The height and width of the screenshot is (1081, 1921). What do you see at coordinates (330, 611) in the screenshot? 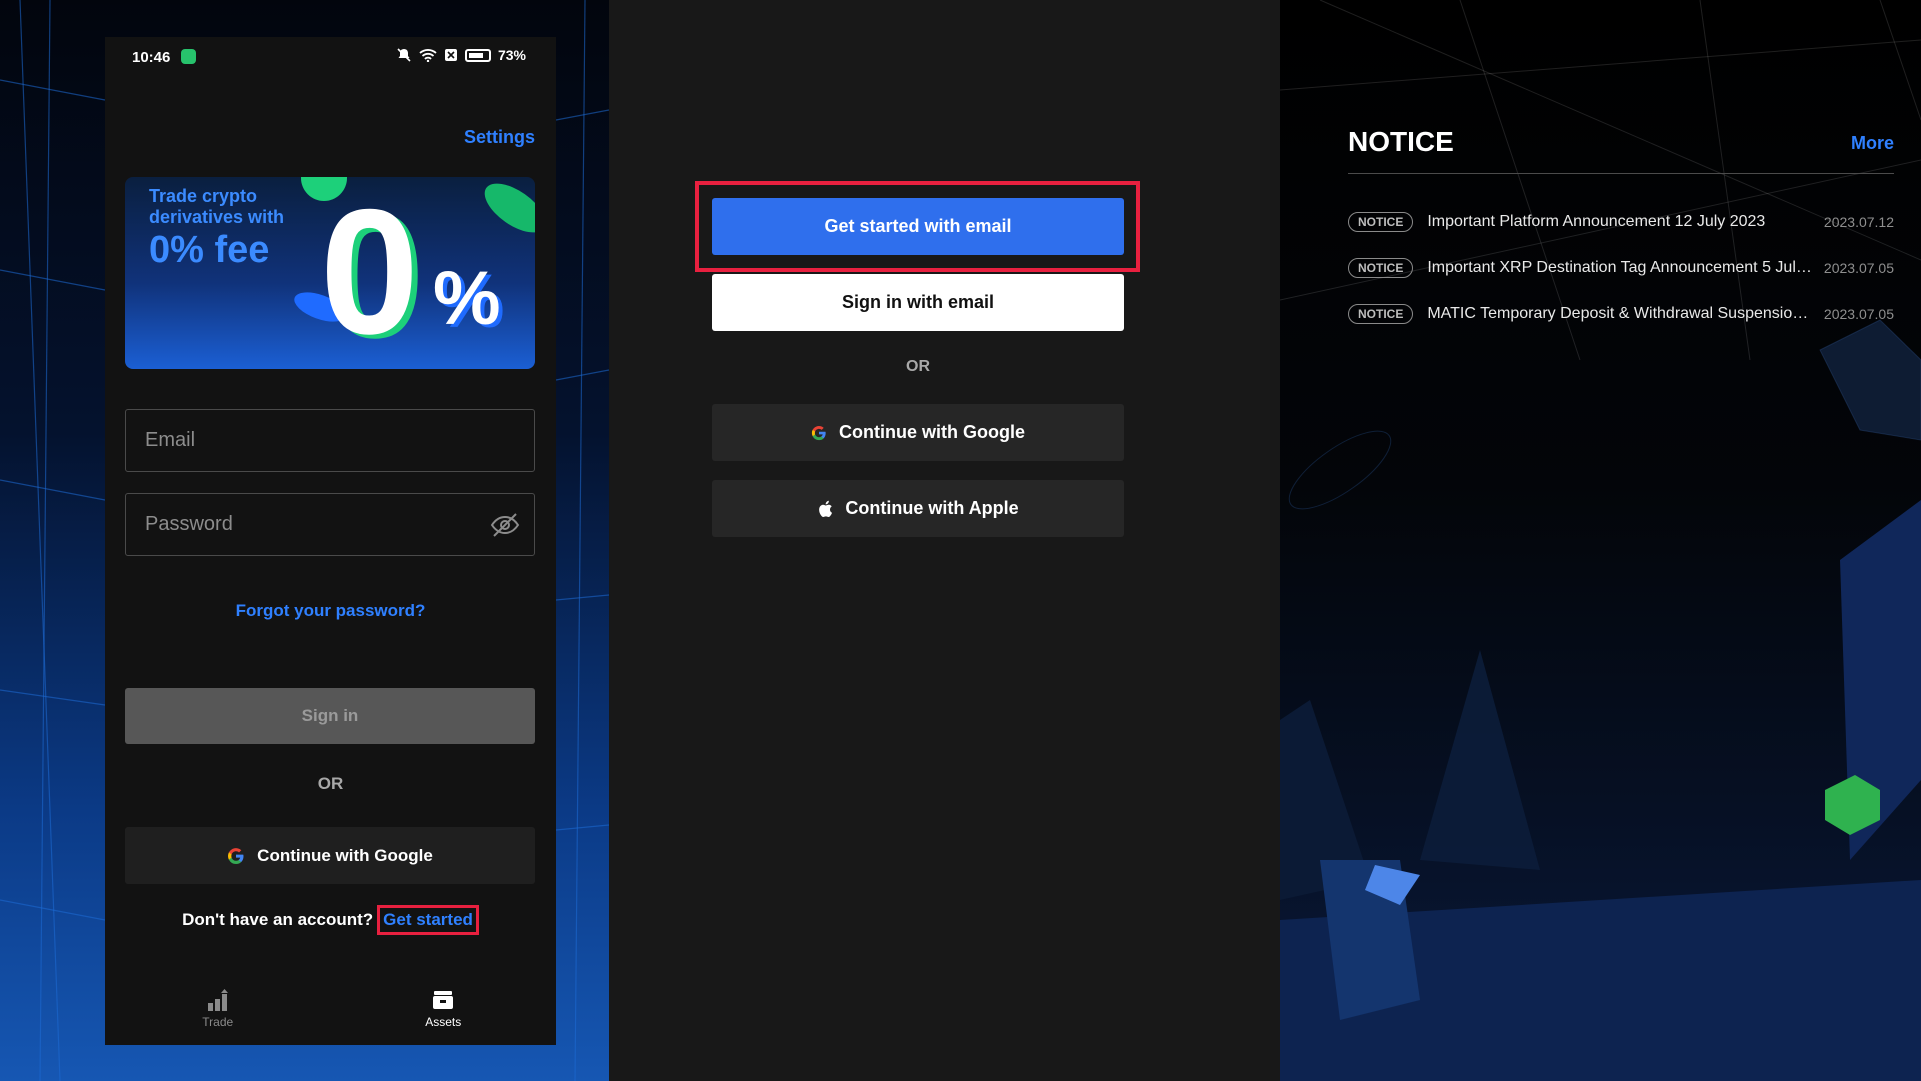
I see `forgot-password-link: Forgot your password?` at bounding box center [330, 611].